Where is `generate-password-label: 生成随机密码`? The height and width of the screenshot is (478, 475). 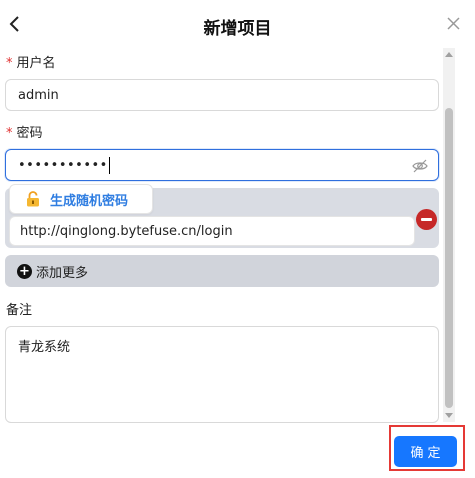 generate-password-label: 生成随机密码 is located at coordinates (89, 201).